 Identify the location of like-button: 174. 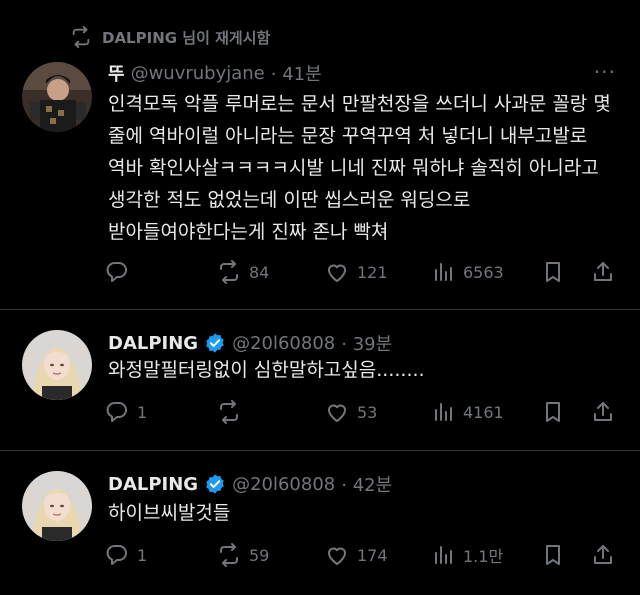
(356, 555).